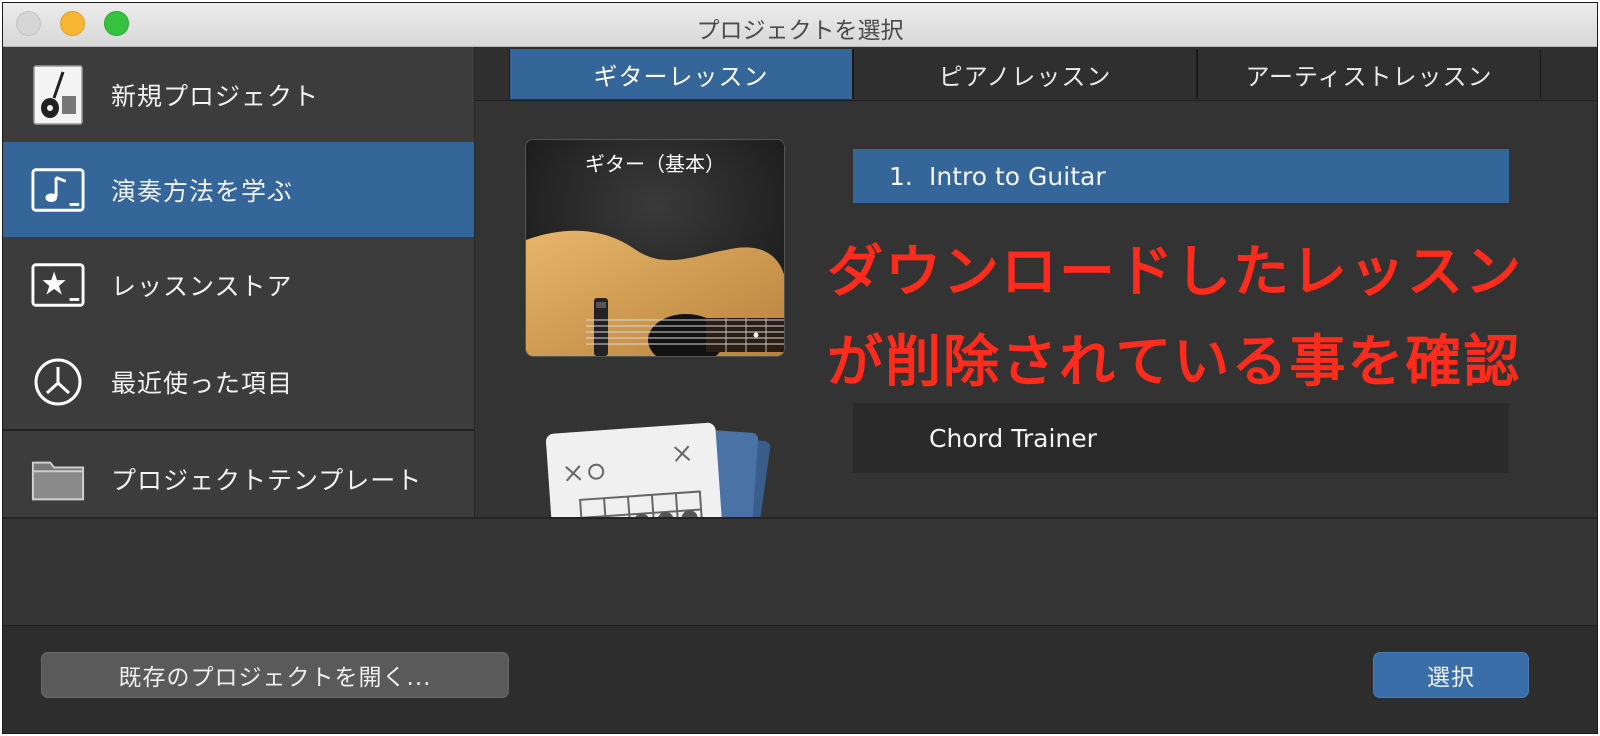 This screenshot has height=736, width=1600. What do you see at coordinates (1013, 438) in the screenshot?
I see `lesson-title: Chord Trainer` at bounding box center [1013, 438].